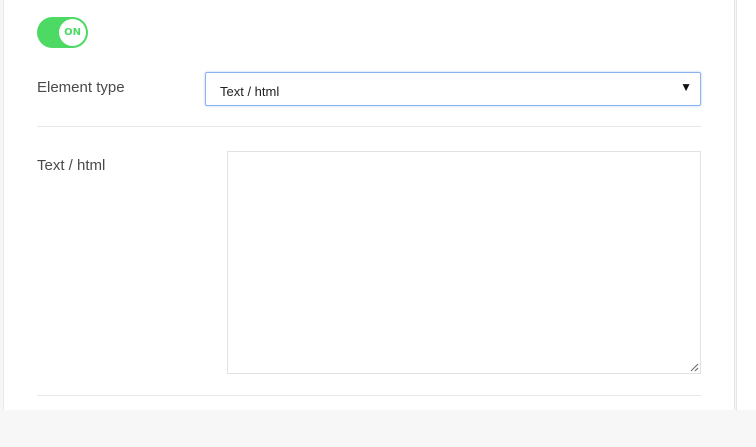  Describe the element at coordinates (694, 367) in the screenshot. I see `resize-grip-icon` at that location.